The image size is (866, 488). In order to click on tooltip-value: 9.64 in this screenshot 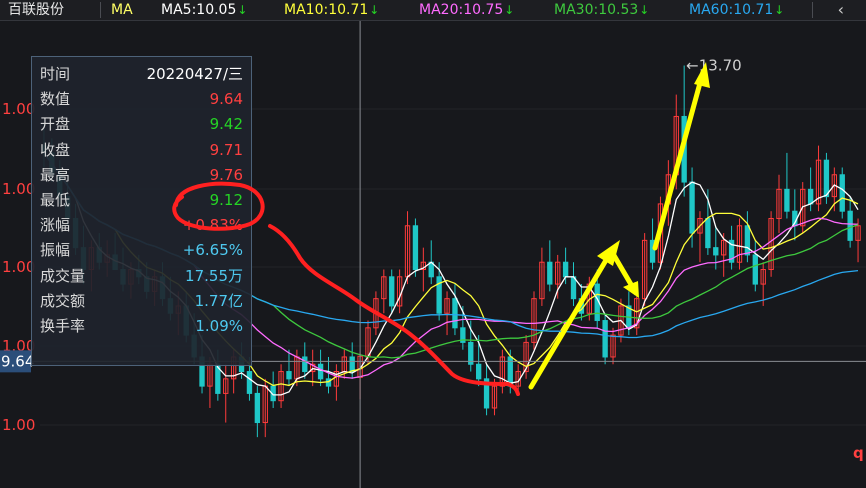, I will do `click(226, 99)`.